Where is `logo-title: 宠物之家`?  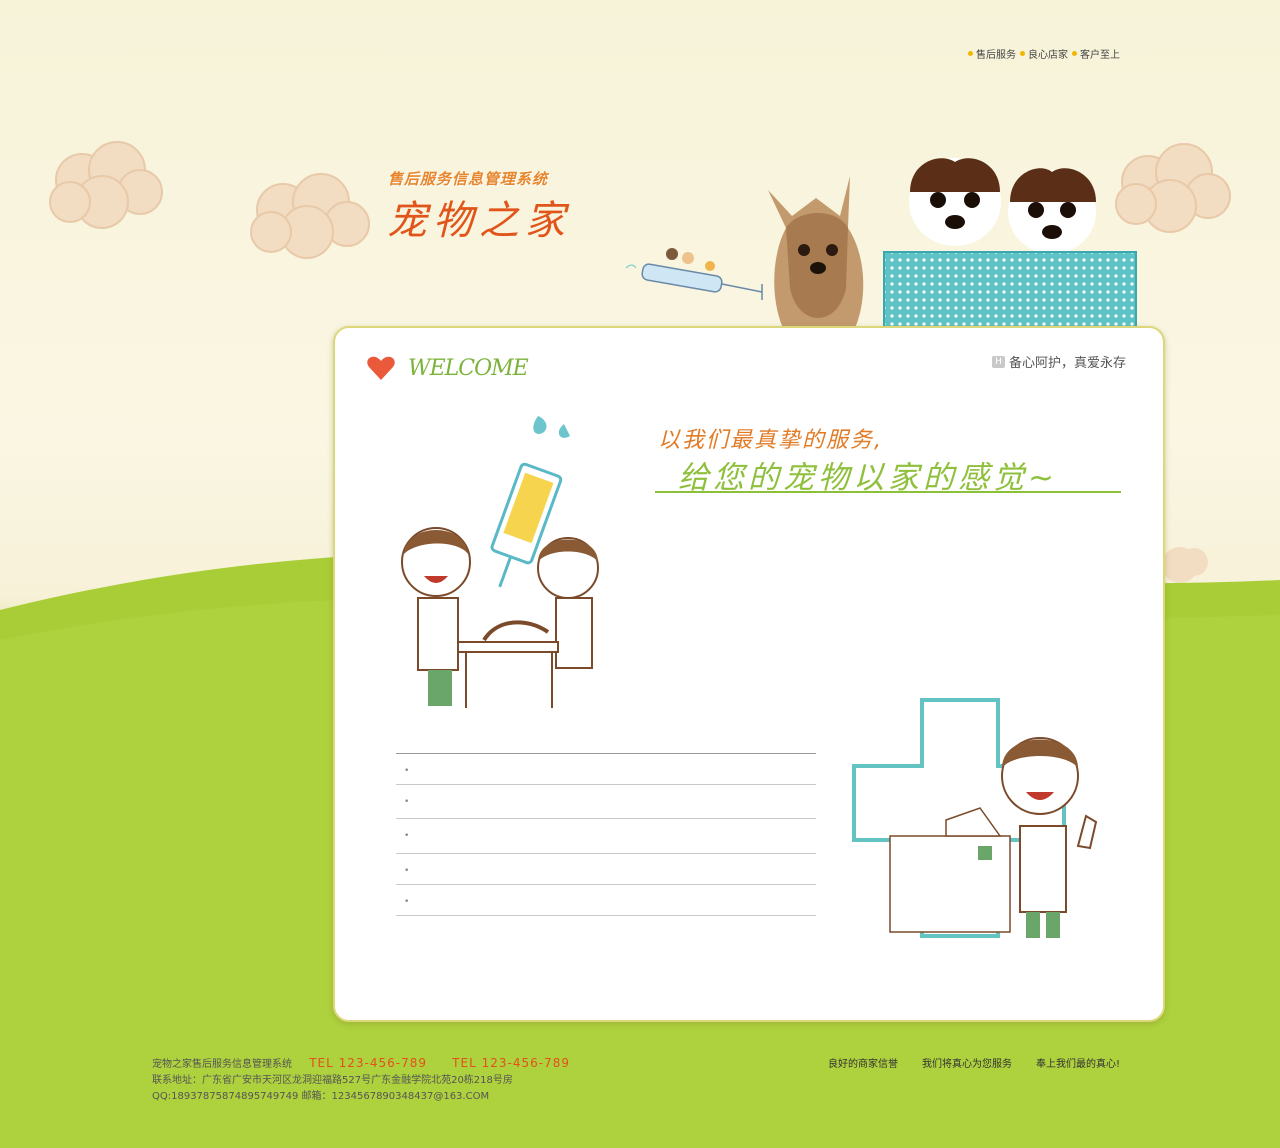
logo-title: 宠物之家 is located at coordinates (479, 221).